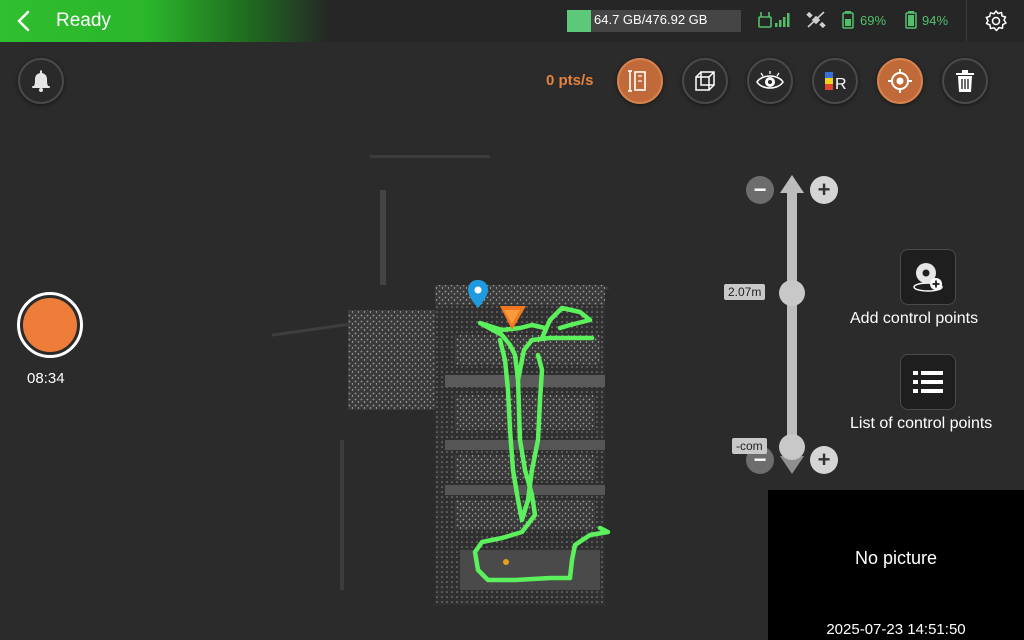  I want to click on no-picture-text: No picture, so click(896, 558).